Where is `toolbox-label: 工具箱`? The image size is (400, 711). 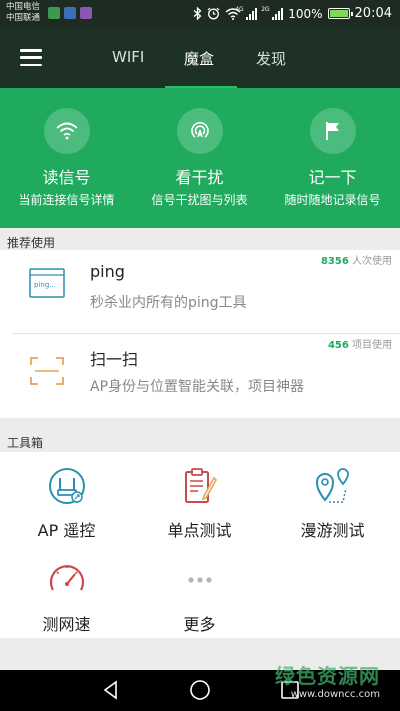 toolbox-label: 工具箱 is located at coordinates (25, 443).